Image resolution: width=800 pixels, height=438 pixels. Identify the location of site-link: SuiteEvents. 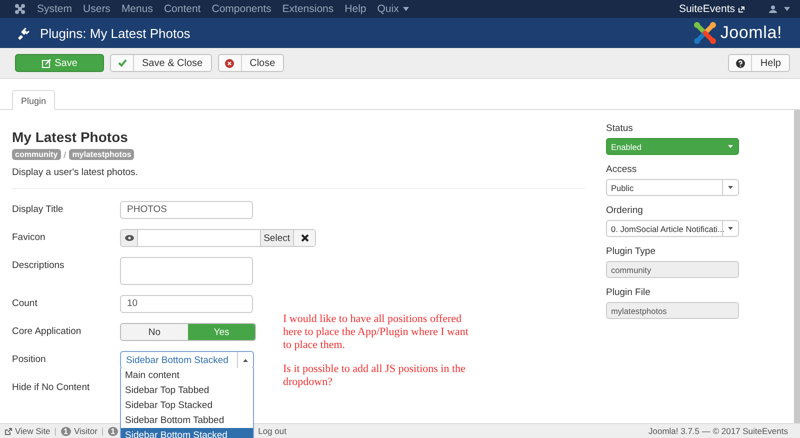
(711, 9).